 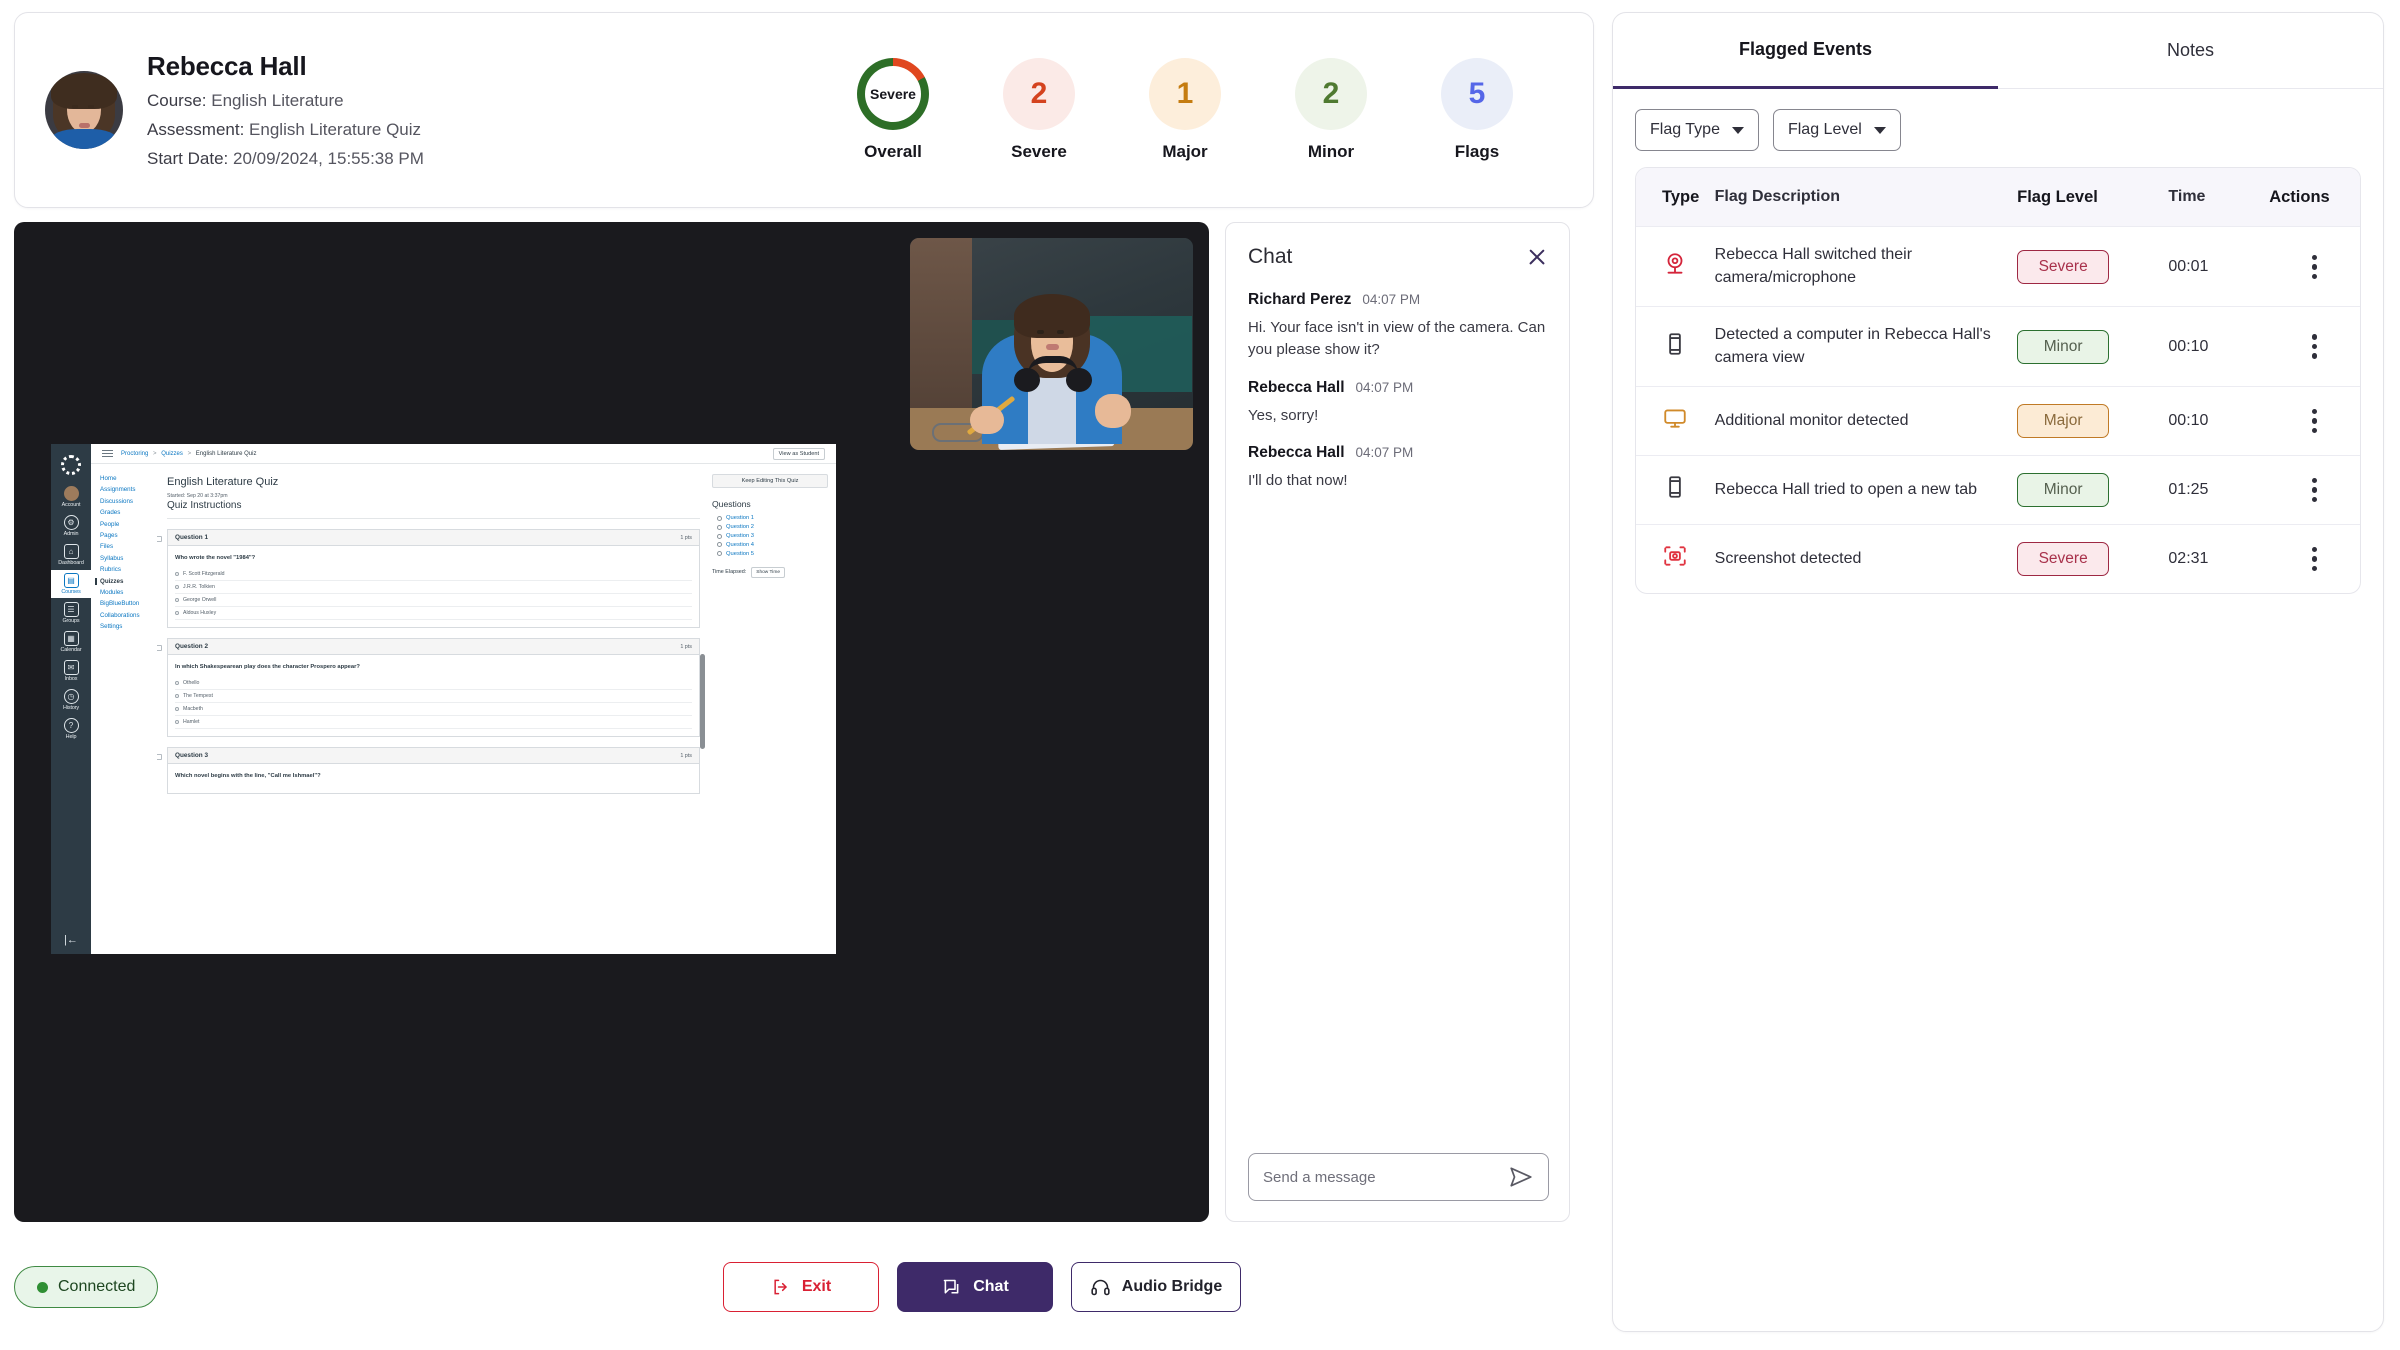 I want to click on canvas-nav-groups: ☰ Groups, so click(x=71, y=613).